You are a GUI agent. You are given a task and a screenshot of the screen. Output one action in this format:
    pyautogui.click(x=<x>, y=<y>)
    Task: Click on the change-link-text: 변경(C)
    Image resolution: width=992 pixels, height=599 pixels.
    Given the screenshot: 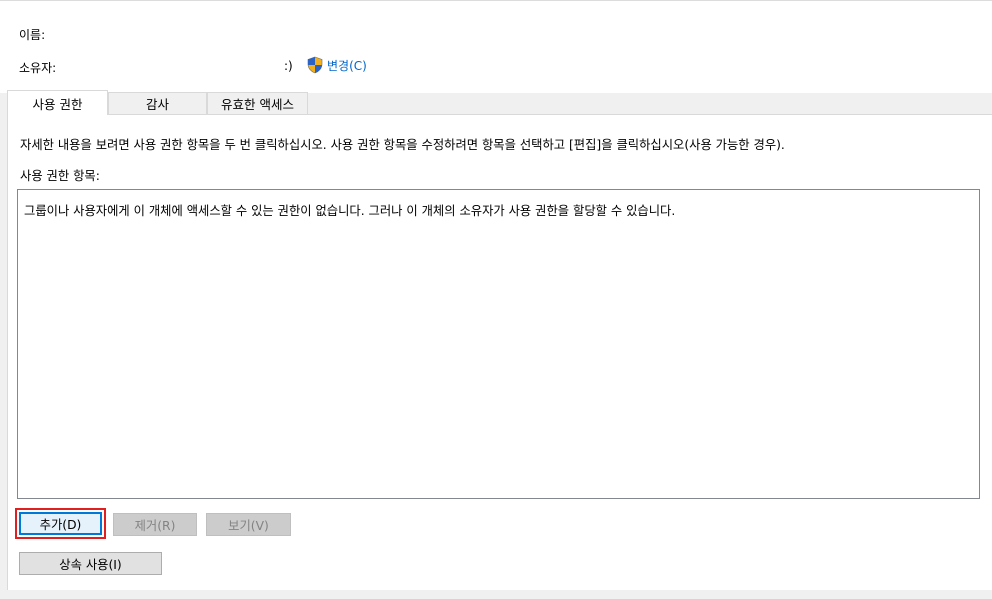 What is the action you would take?
    pyautogui.click(x=347, y=65)
    